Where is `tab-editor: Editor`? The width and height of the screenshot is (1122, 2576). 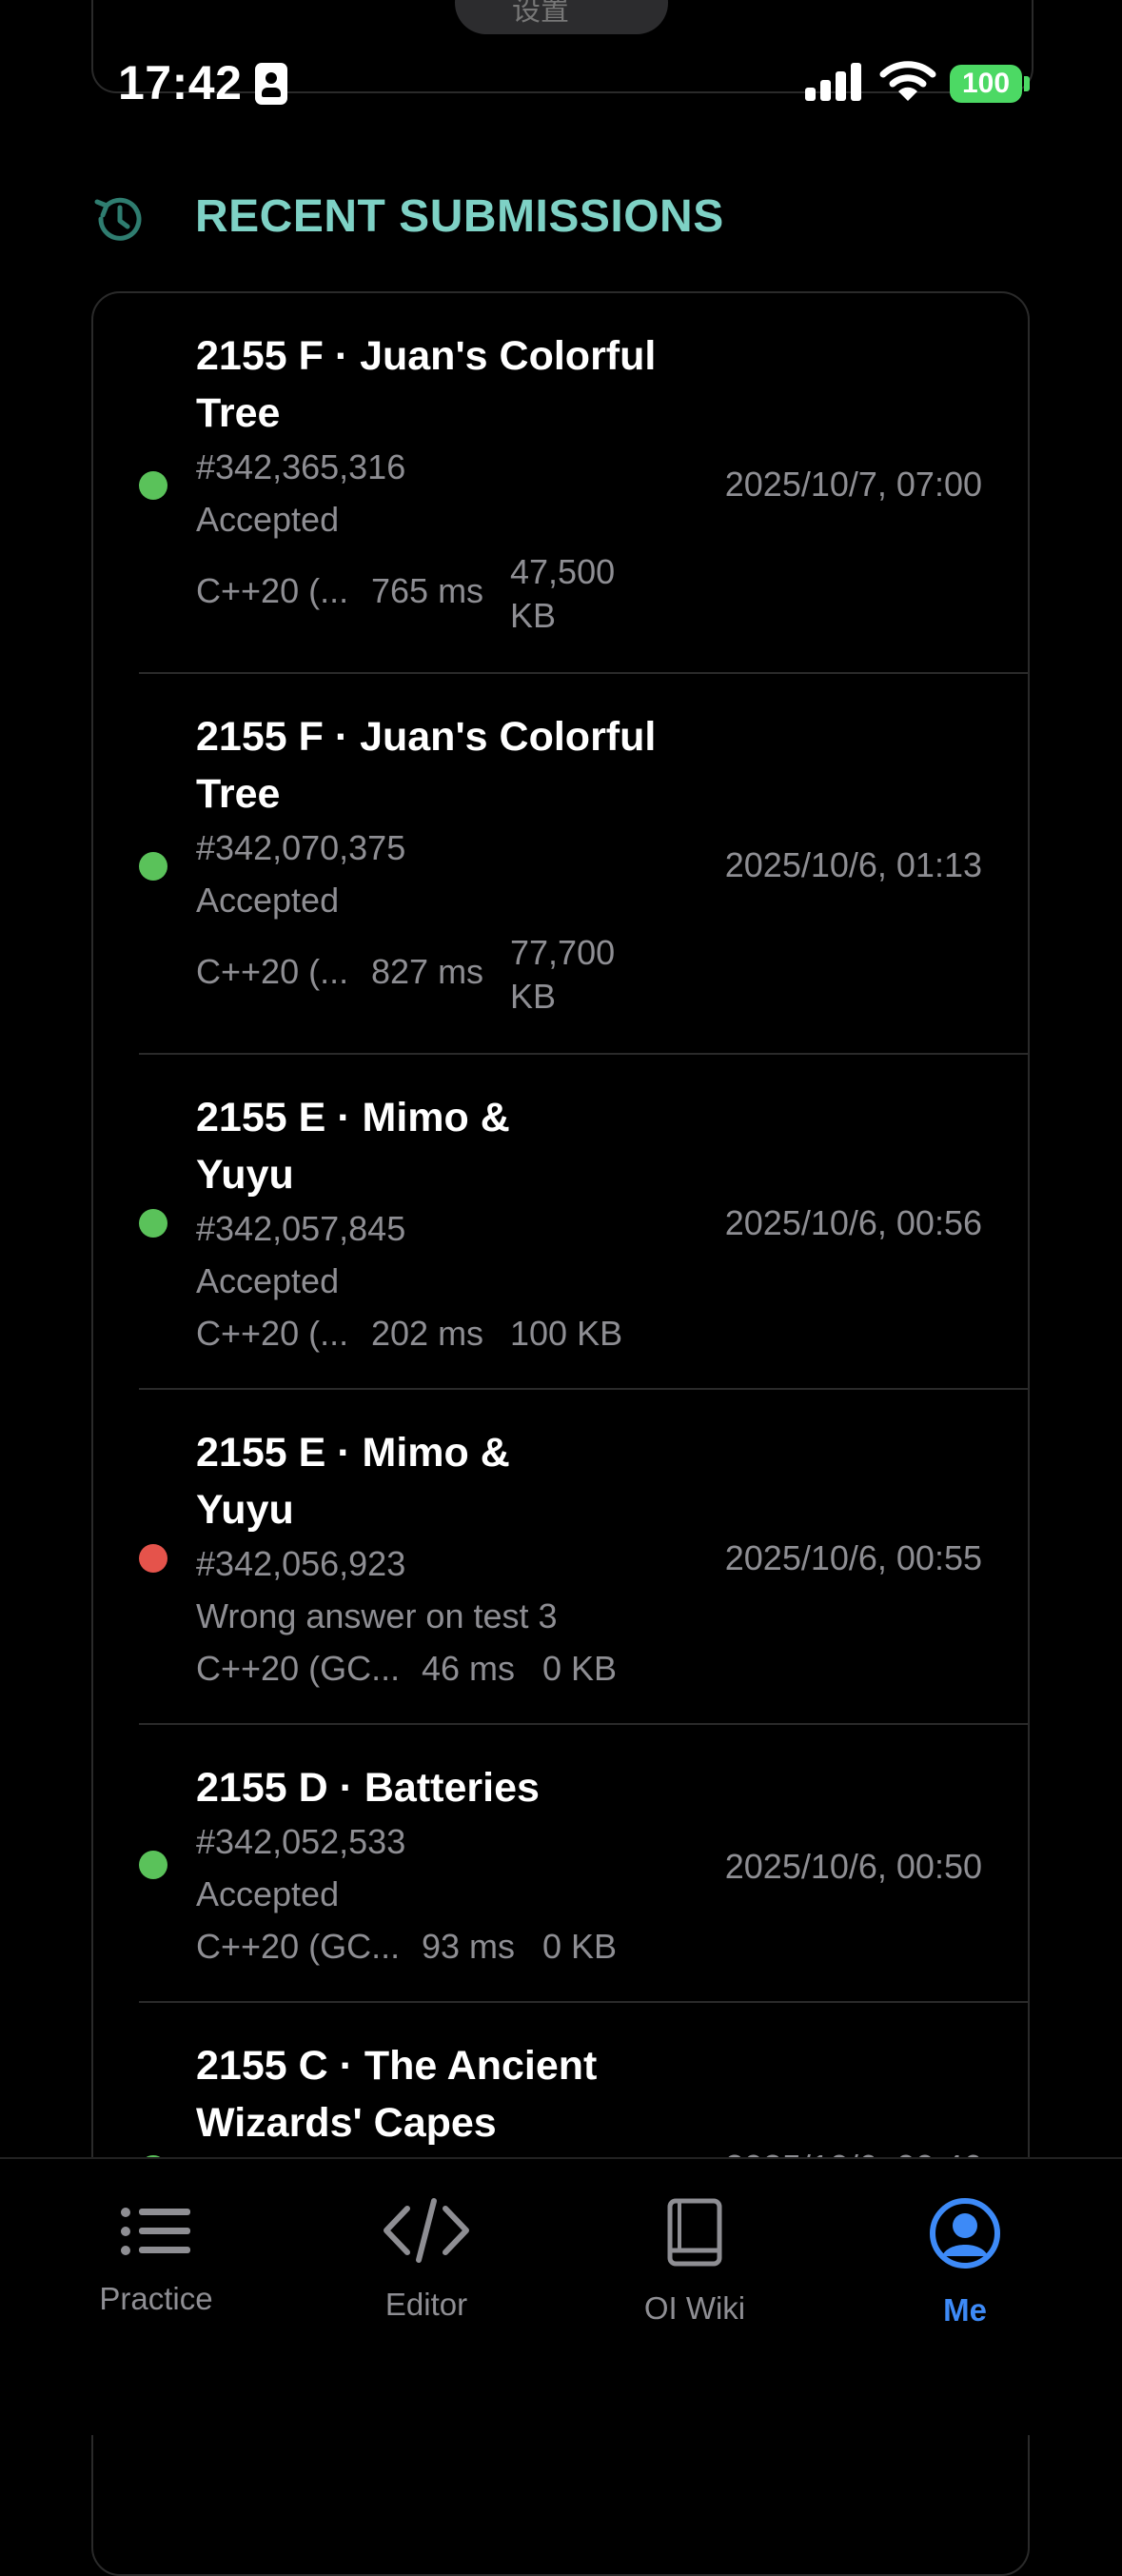 tab-editor: Editor is located at coordinates (426, 2259).